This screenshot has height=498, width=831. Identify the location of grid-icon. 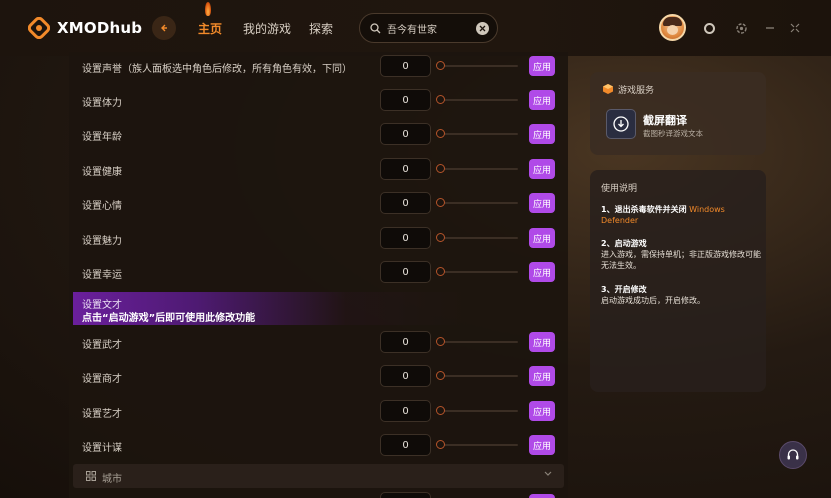
(91, 476).